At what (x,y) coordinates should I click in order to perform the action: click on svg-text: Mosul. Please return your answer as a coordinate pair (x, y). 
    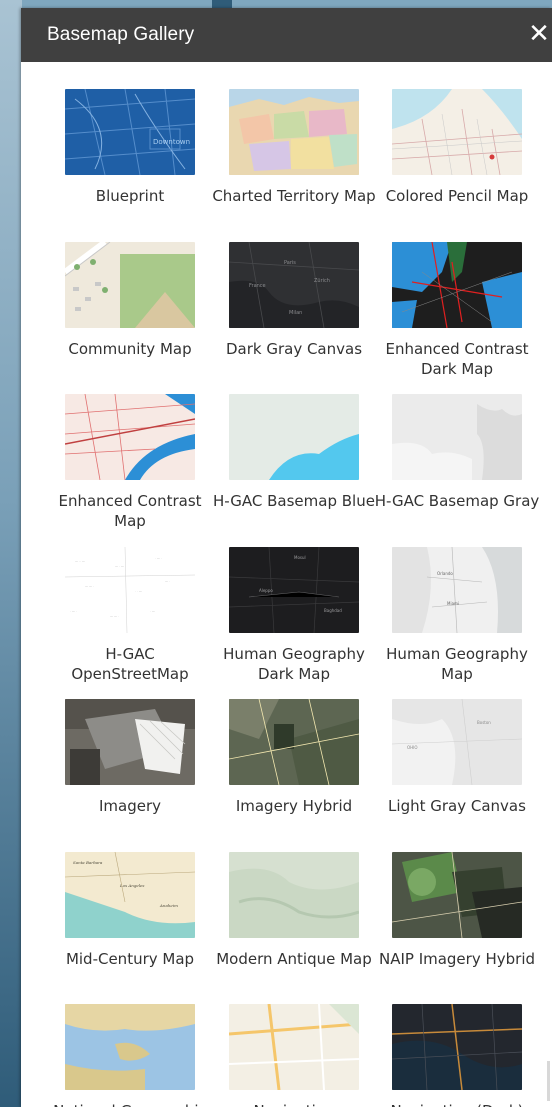
    Looking at the image, I should click on (300, 557).